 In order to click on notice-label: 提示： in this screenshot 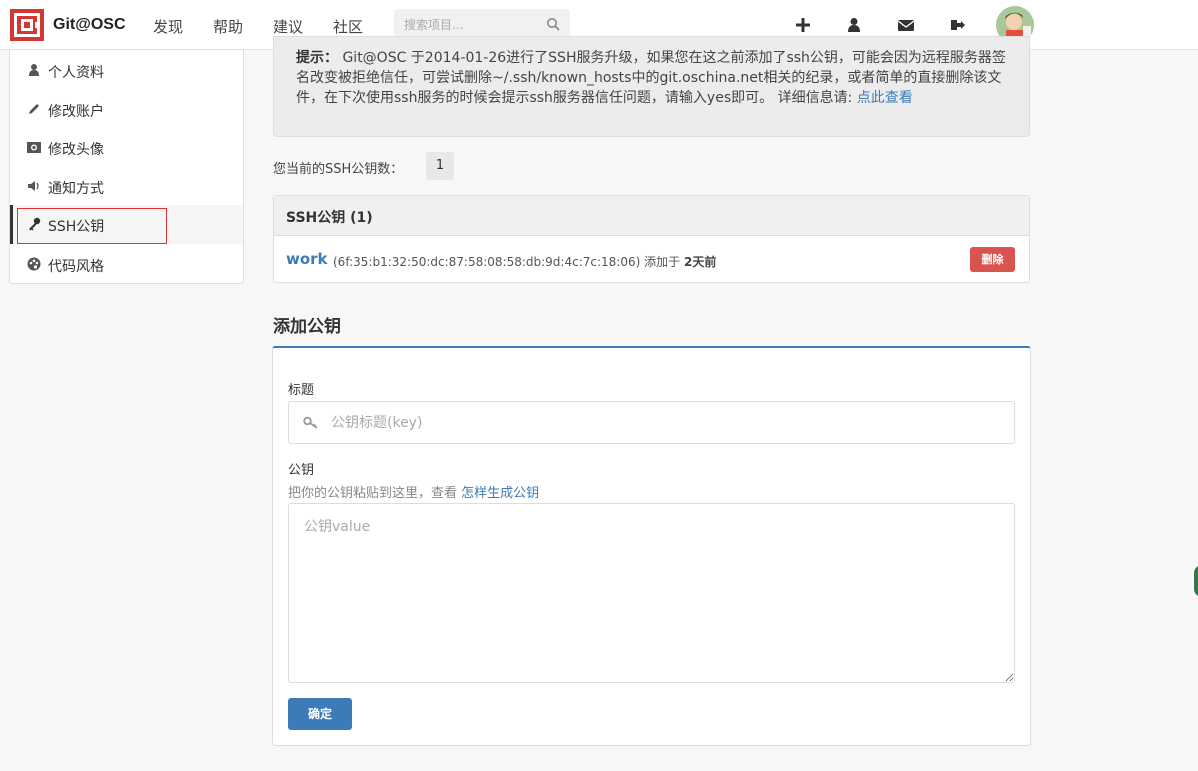, I will do `click(317, 58)`.